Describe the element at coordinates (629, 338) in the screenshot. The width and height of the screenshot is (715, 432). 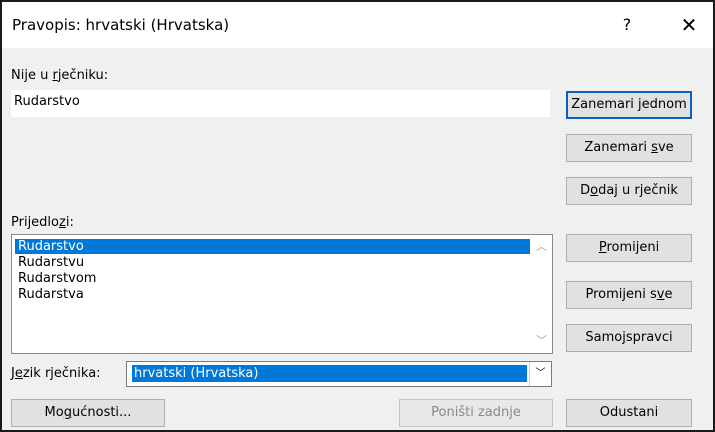
I see `autocorrect-button: Samojspravci` at that location.